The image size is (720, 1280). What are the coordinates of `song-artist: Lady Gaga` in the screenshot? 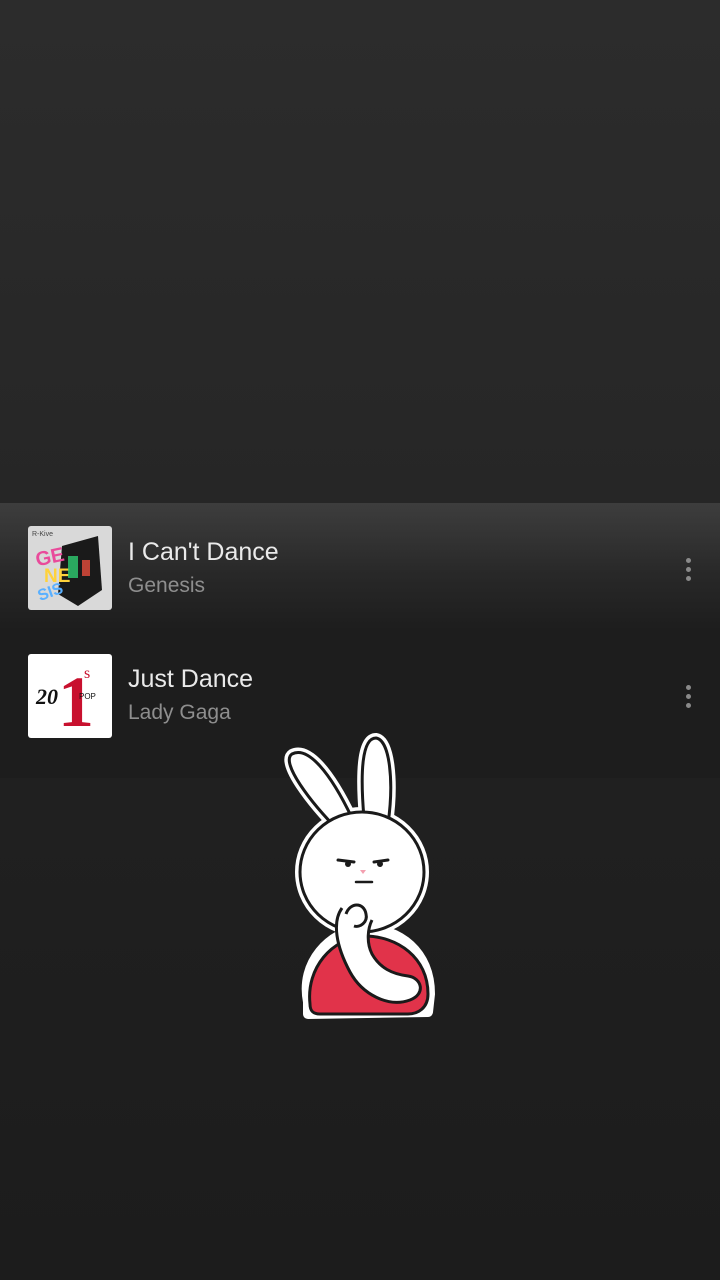 It's located at (179, 712).